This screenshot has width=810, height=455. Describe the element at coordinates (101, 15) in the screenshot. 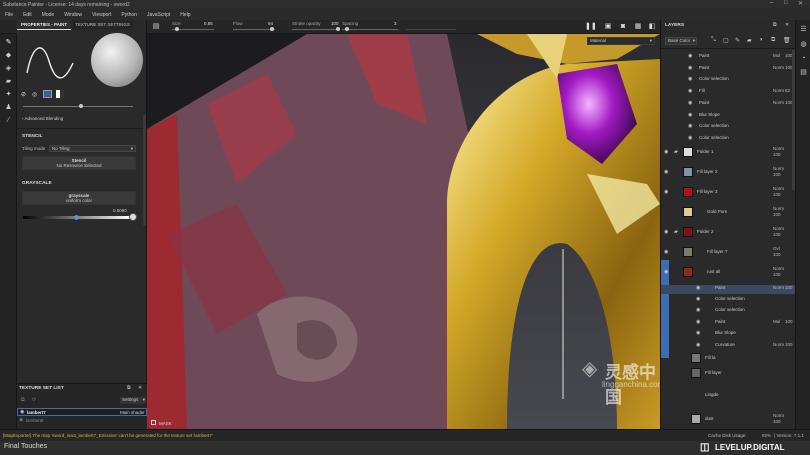

I see `menu-viewport: Viewport` at that location.